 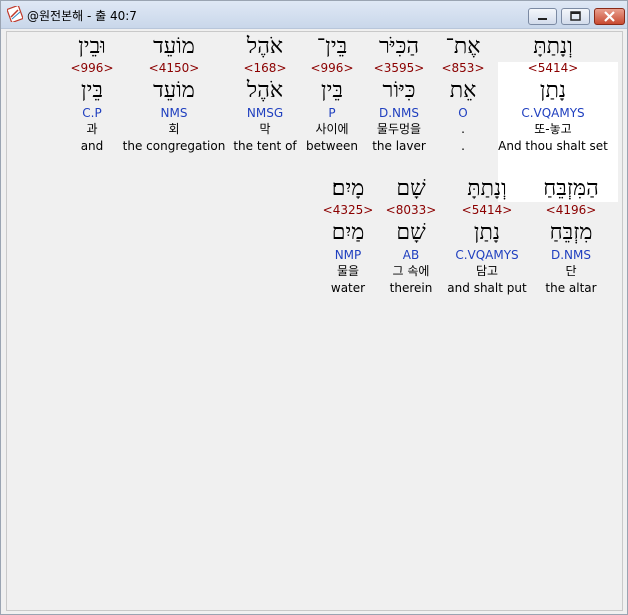 What do you see at coordinates (314, 15) in the screenshot?
I see `title-bar: @원전본해 - 출 40:7` at bounding box center [314, 15].